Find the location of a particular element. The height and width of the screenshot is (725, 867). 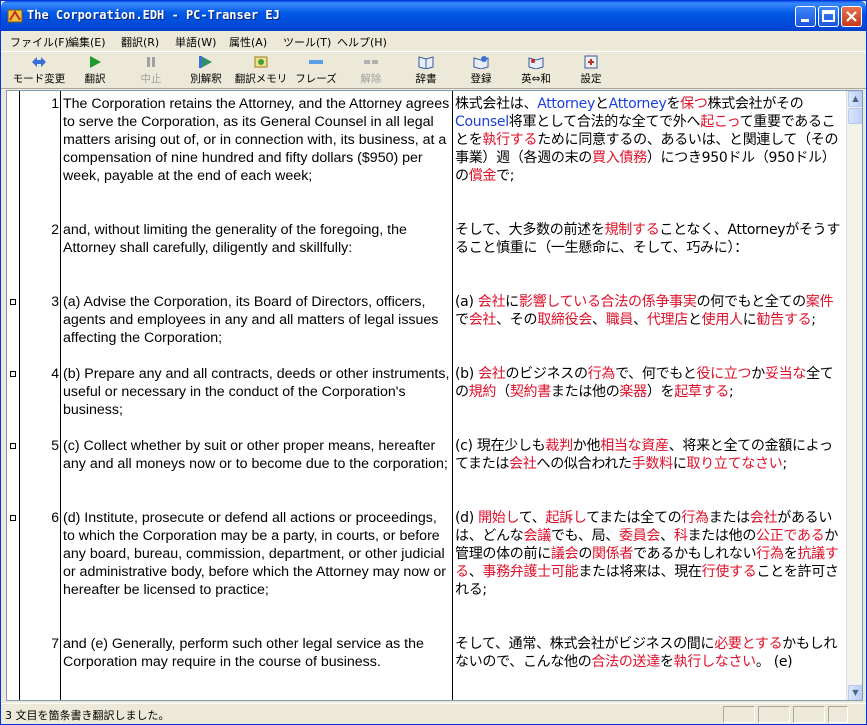

play-icon is located at coordinates (95, 62).